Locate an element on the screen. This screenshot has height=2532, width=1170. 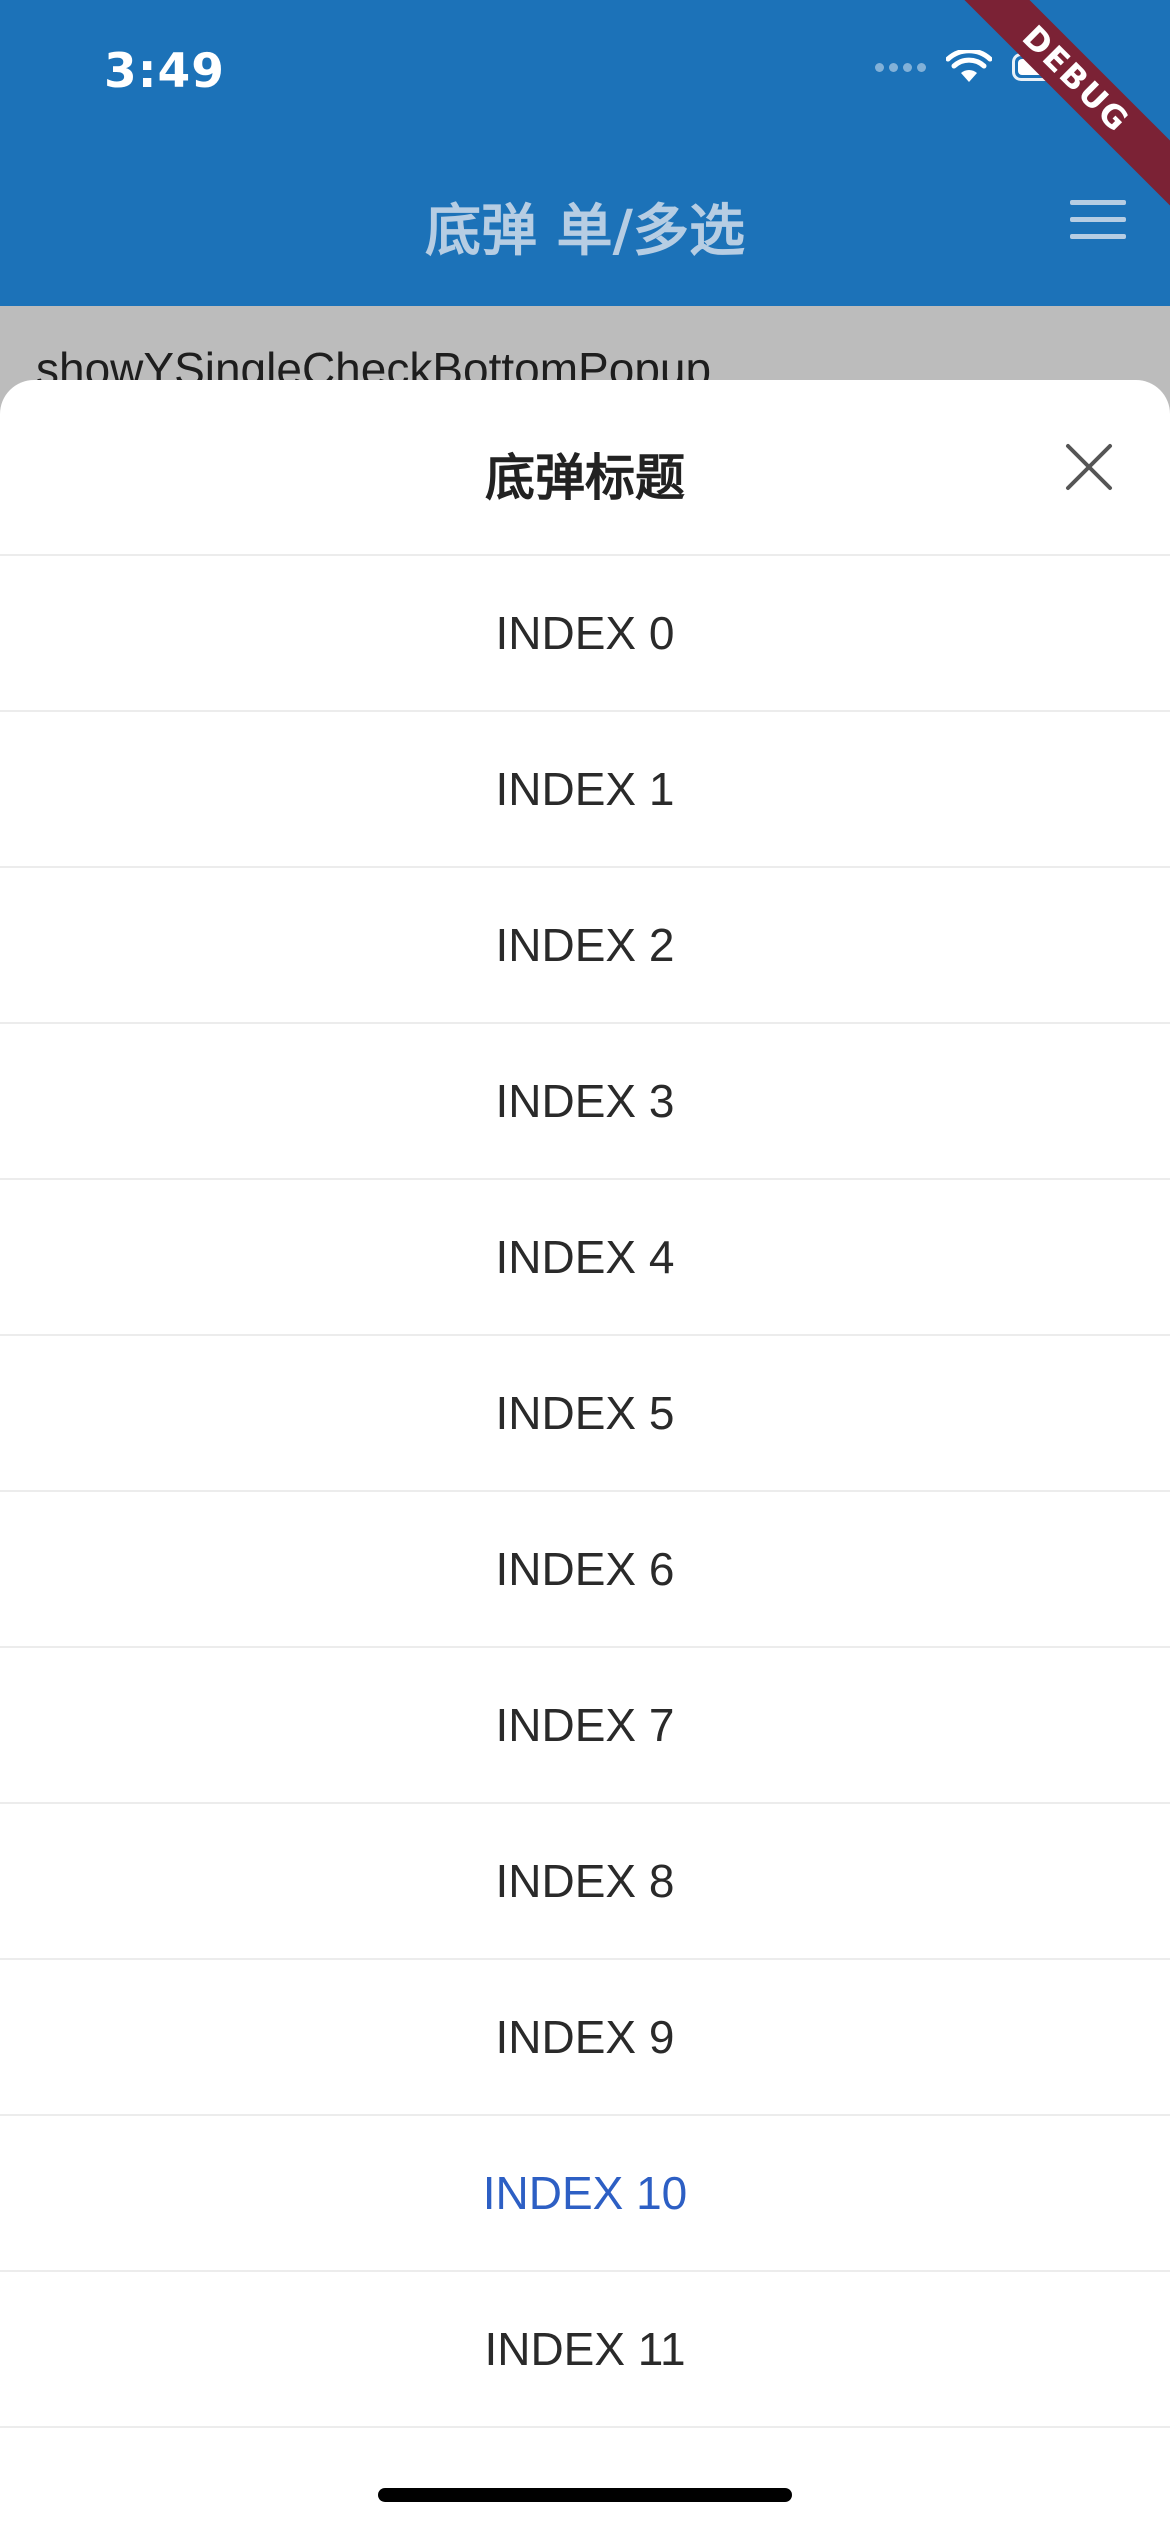
option-row: INDEX 2 is located at coordinates (585, 946).